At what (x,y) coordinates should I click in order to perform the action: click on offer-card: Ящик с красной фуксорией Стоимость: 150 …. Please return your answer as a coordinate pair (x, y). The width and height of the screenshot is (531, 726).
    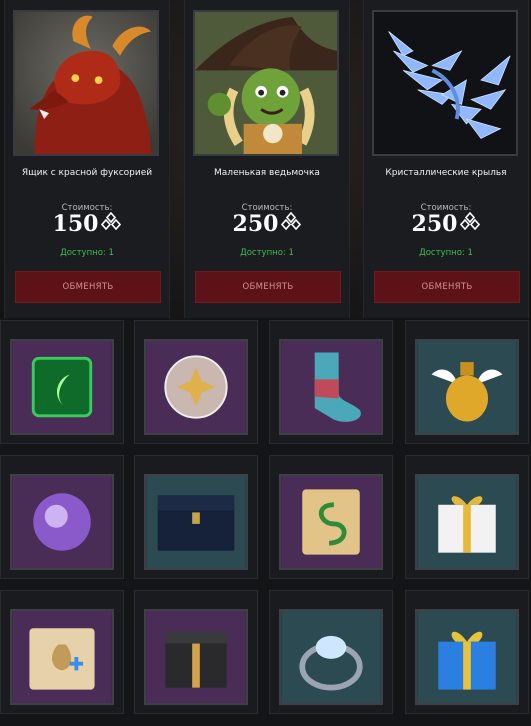
    Looking at the image, I should click on (87, 159).